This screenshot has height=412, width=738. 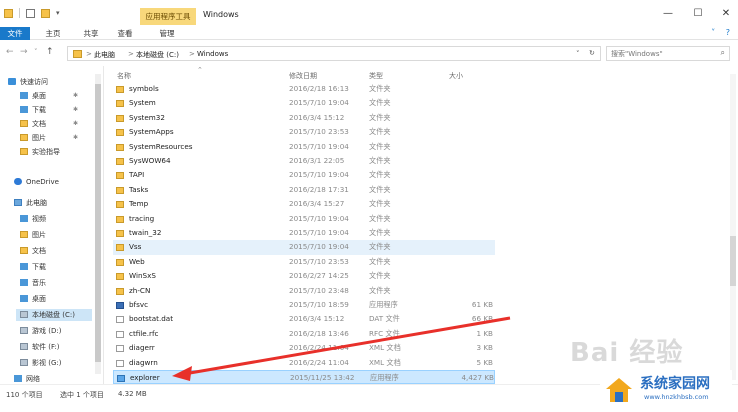 I want to click on sidebar-item-quick-access: 快速访问, so click(x=28, y=82).